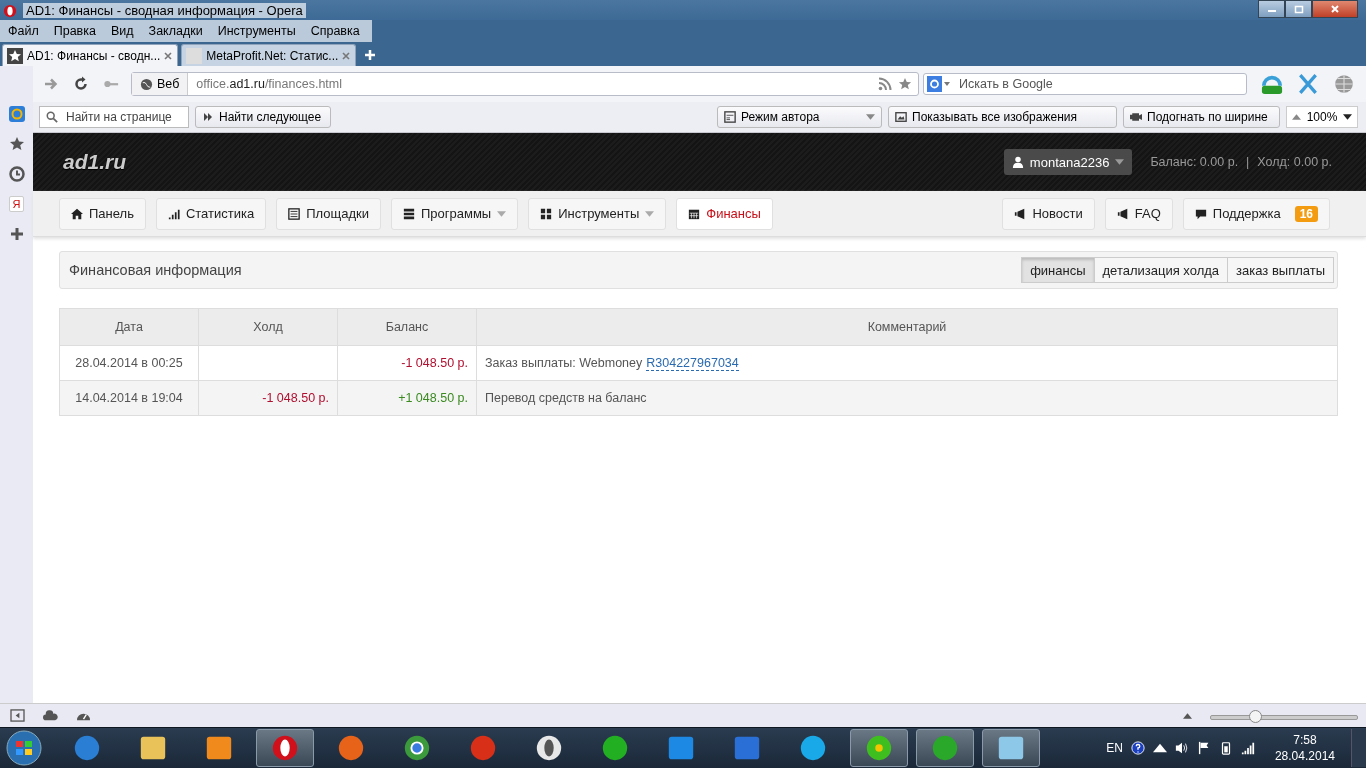  What do you see at coordinates (1161, 270) in the screenshot?
I see `section-tab: детализация холда` at bounding box center [1161, 270].